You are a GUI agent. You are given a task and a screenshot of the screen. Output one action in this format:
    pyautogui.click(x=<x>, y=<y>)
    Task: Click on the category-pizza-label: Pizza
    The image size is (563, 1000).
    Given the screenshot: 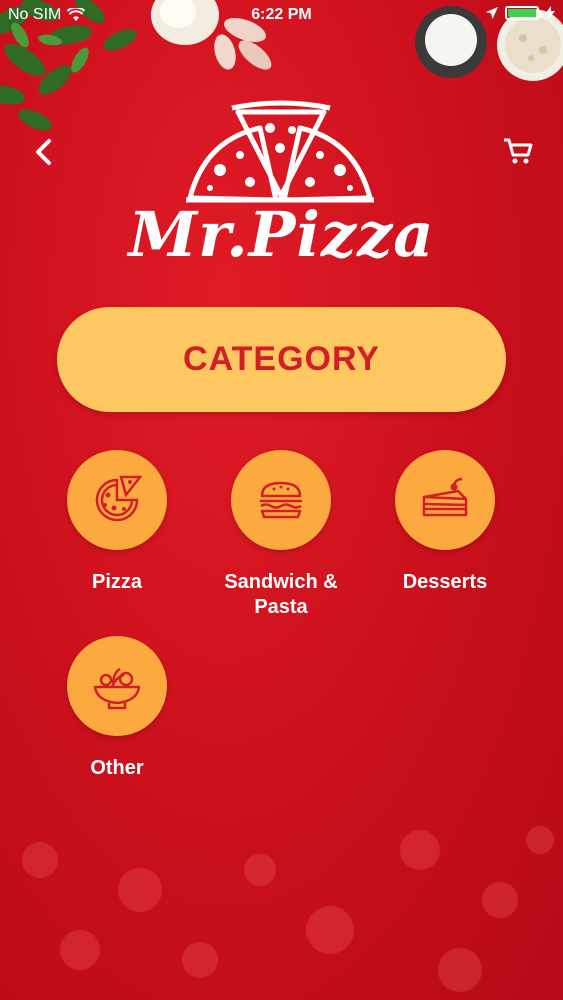 What is the action you would take?
    pyautogui.click(x=117, y=582)
    